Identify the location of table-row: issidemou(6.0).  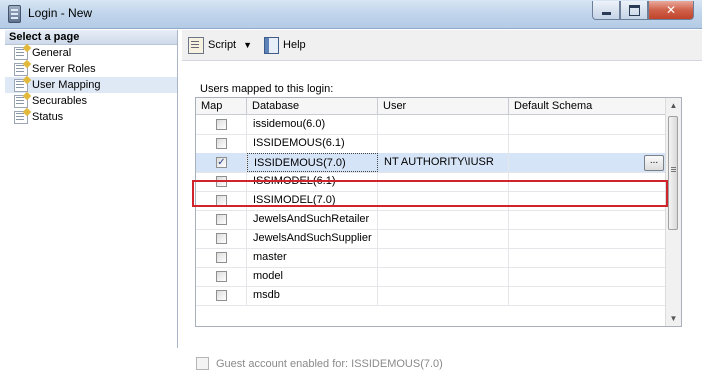
(431, 125).